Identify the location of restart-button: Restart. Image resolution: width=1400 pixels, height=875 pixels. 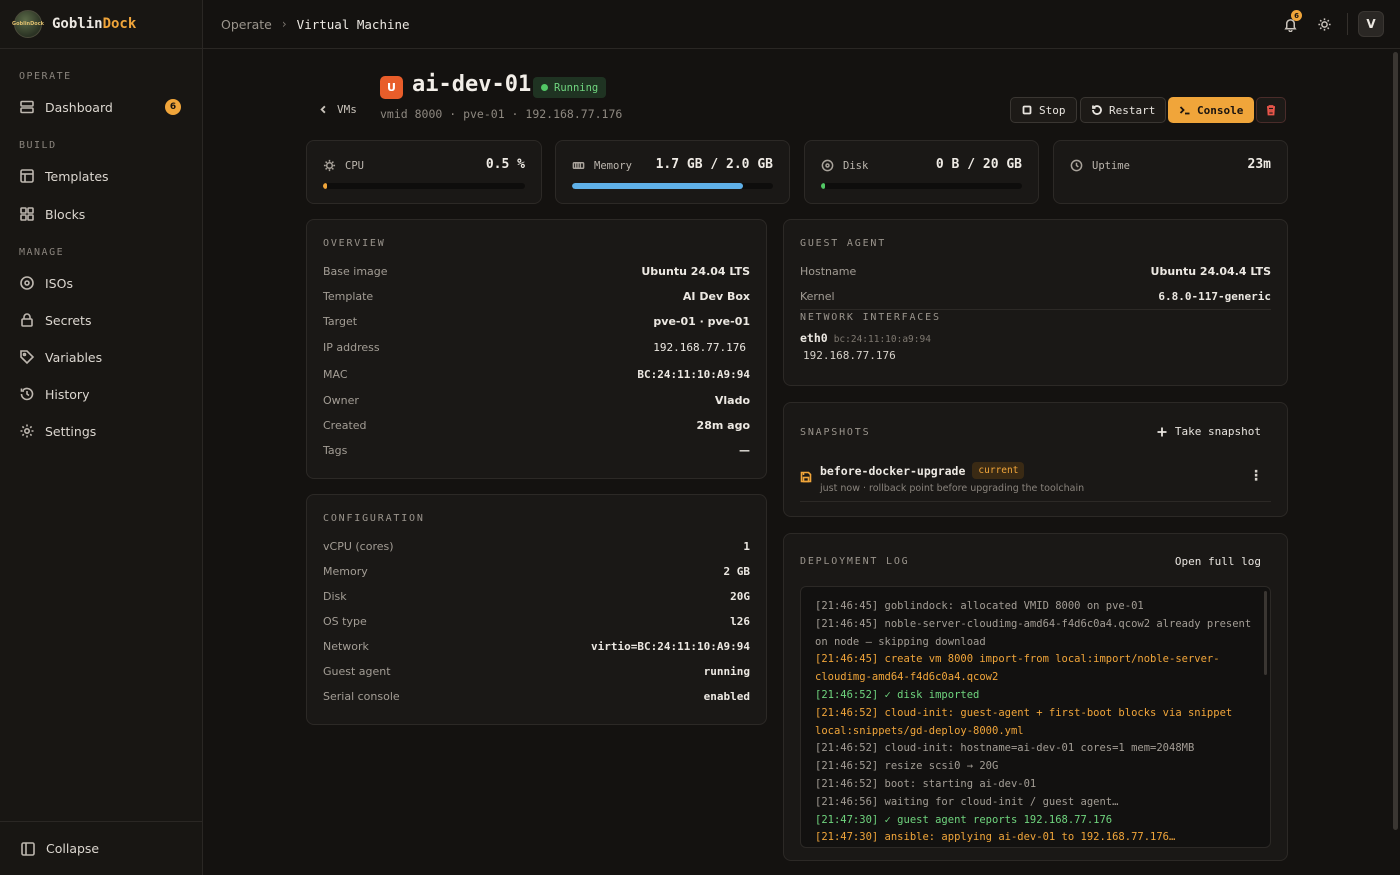
(1123, 110).